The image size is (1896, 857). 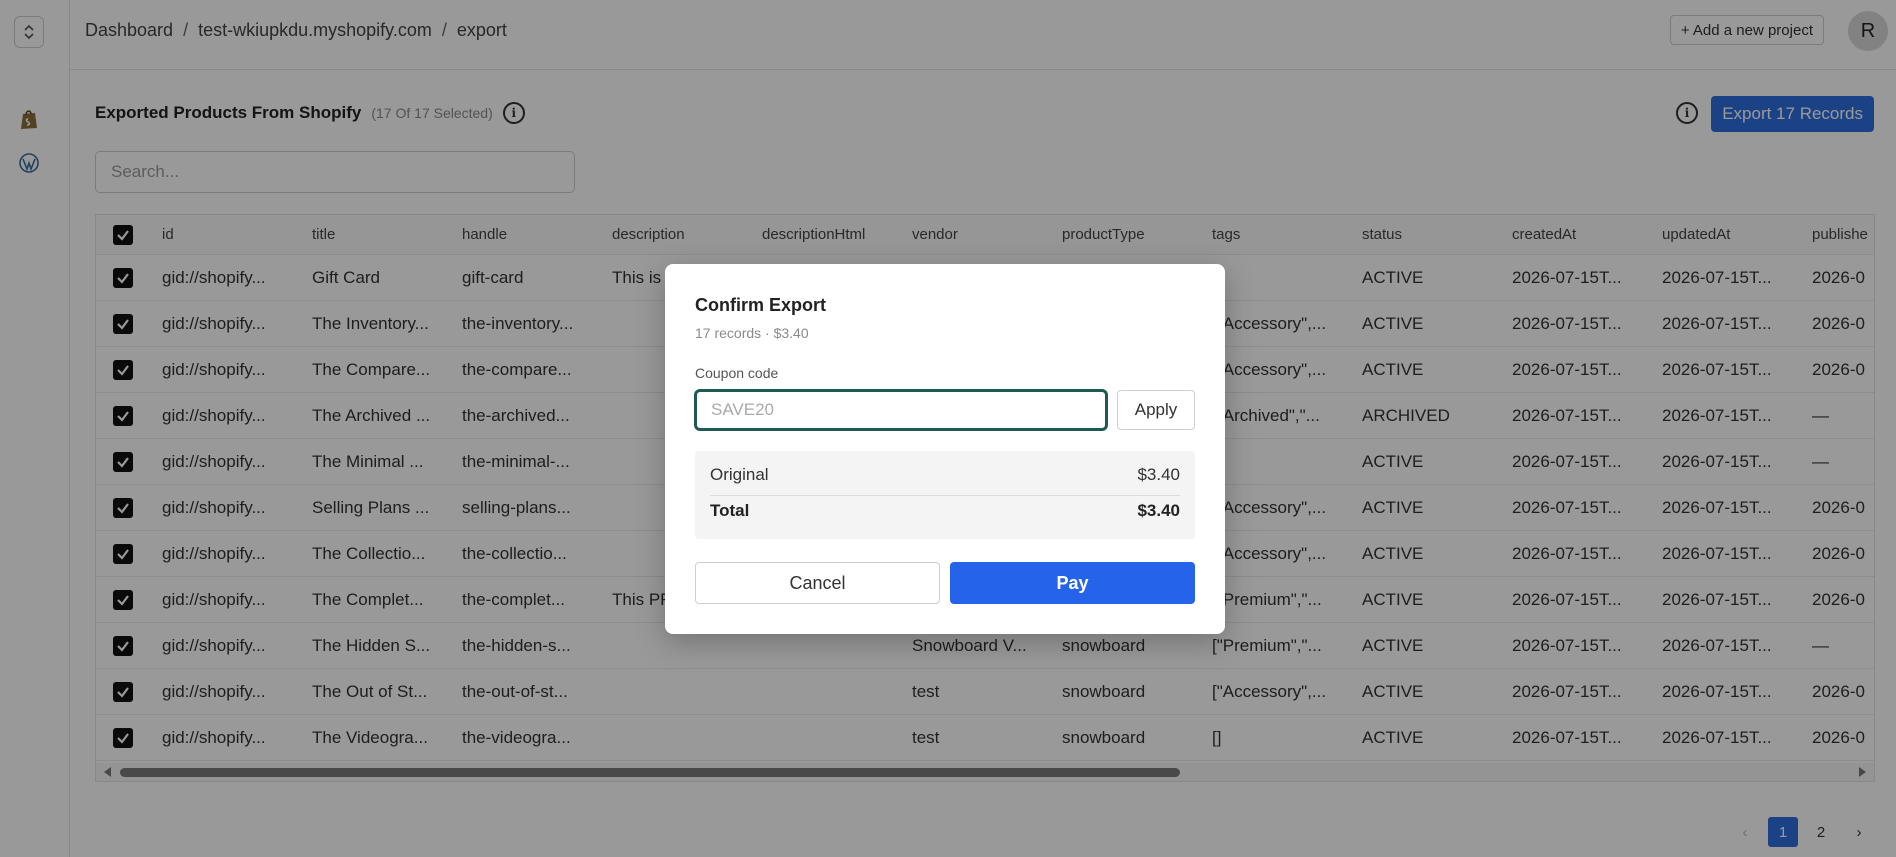 What do you see at coordinates (737, 373) in the screenshot?
I see `coupon-label: Coupon code` at bounding box center [737, 373].